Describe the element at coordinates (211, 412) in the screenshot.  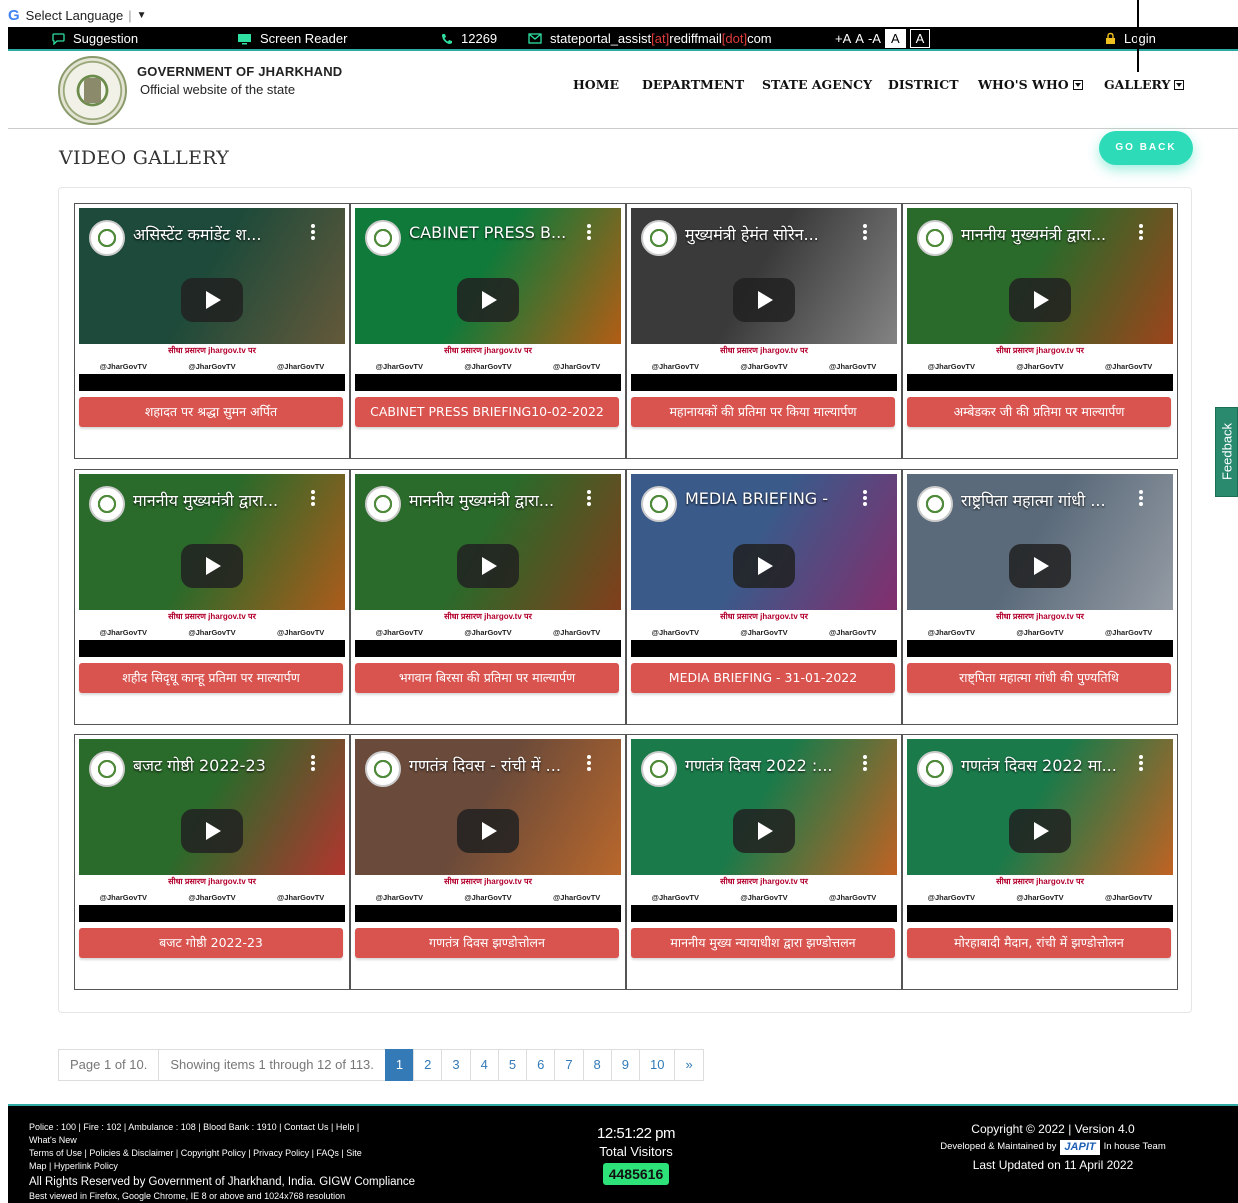
I see `video-title-button: शहादत पर श्रद्धा सुमन अर्पित` at that location.